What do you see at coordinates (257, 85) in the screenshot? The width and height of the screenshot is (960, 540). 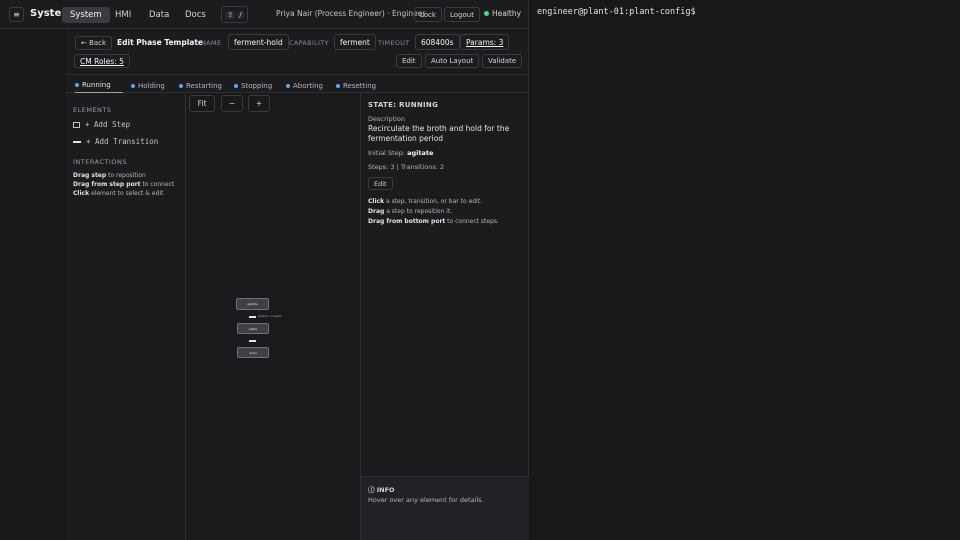 I see `tab-label: Stopping` at bounding box center [257, 85].